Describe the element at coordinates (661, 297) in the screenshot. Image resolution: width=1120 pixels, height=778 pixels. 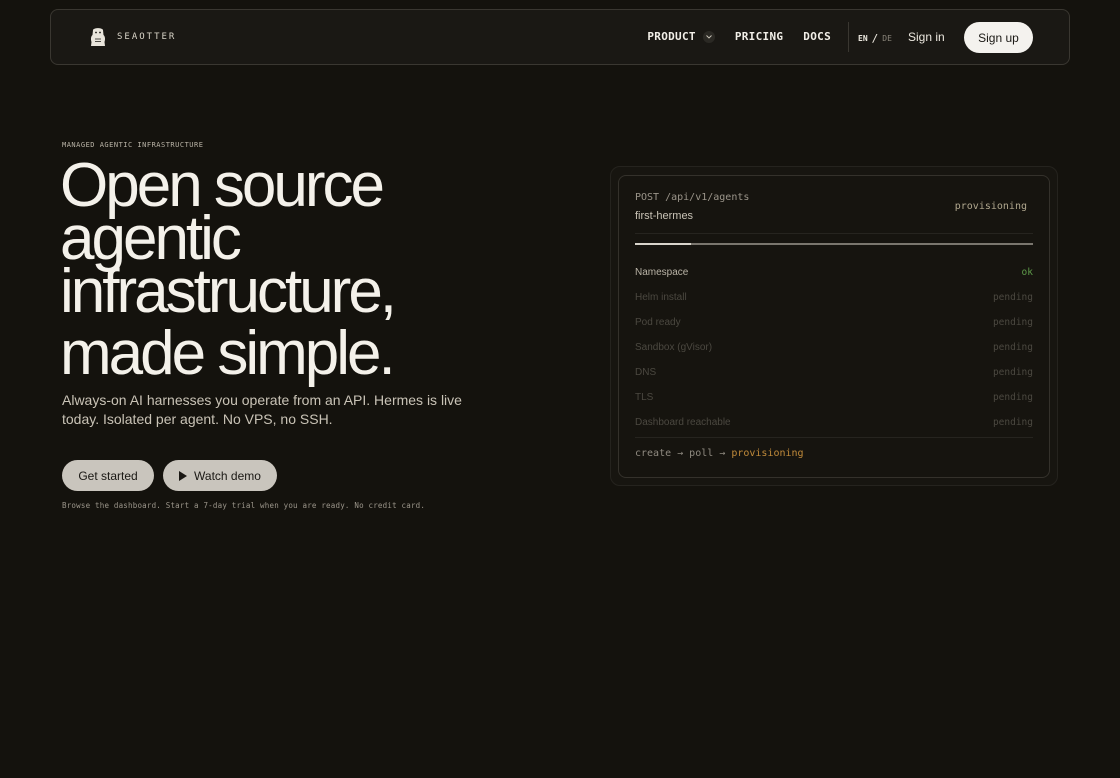
I see `step-name: Helm install` at that location.